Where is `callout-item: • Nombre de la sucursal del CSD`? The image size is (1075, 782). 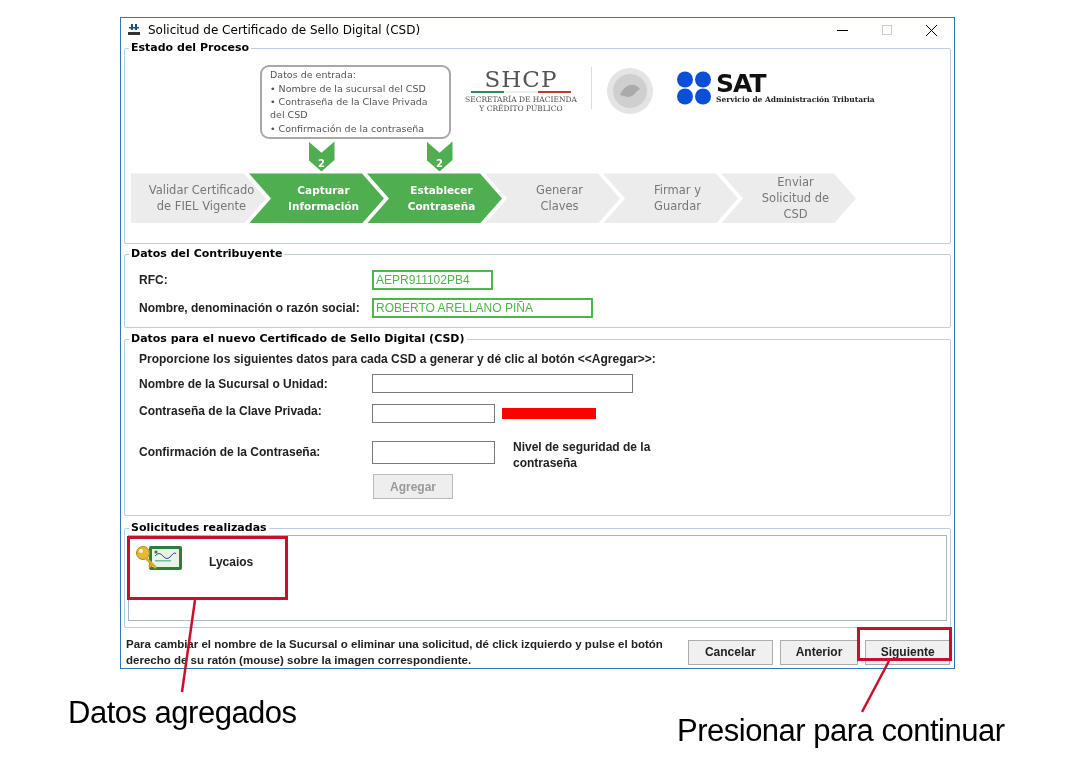
callout-item: • Nombre de la sucursal del CSD is located at coordinates (348, 88).